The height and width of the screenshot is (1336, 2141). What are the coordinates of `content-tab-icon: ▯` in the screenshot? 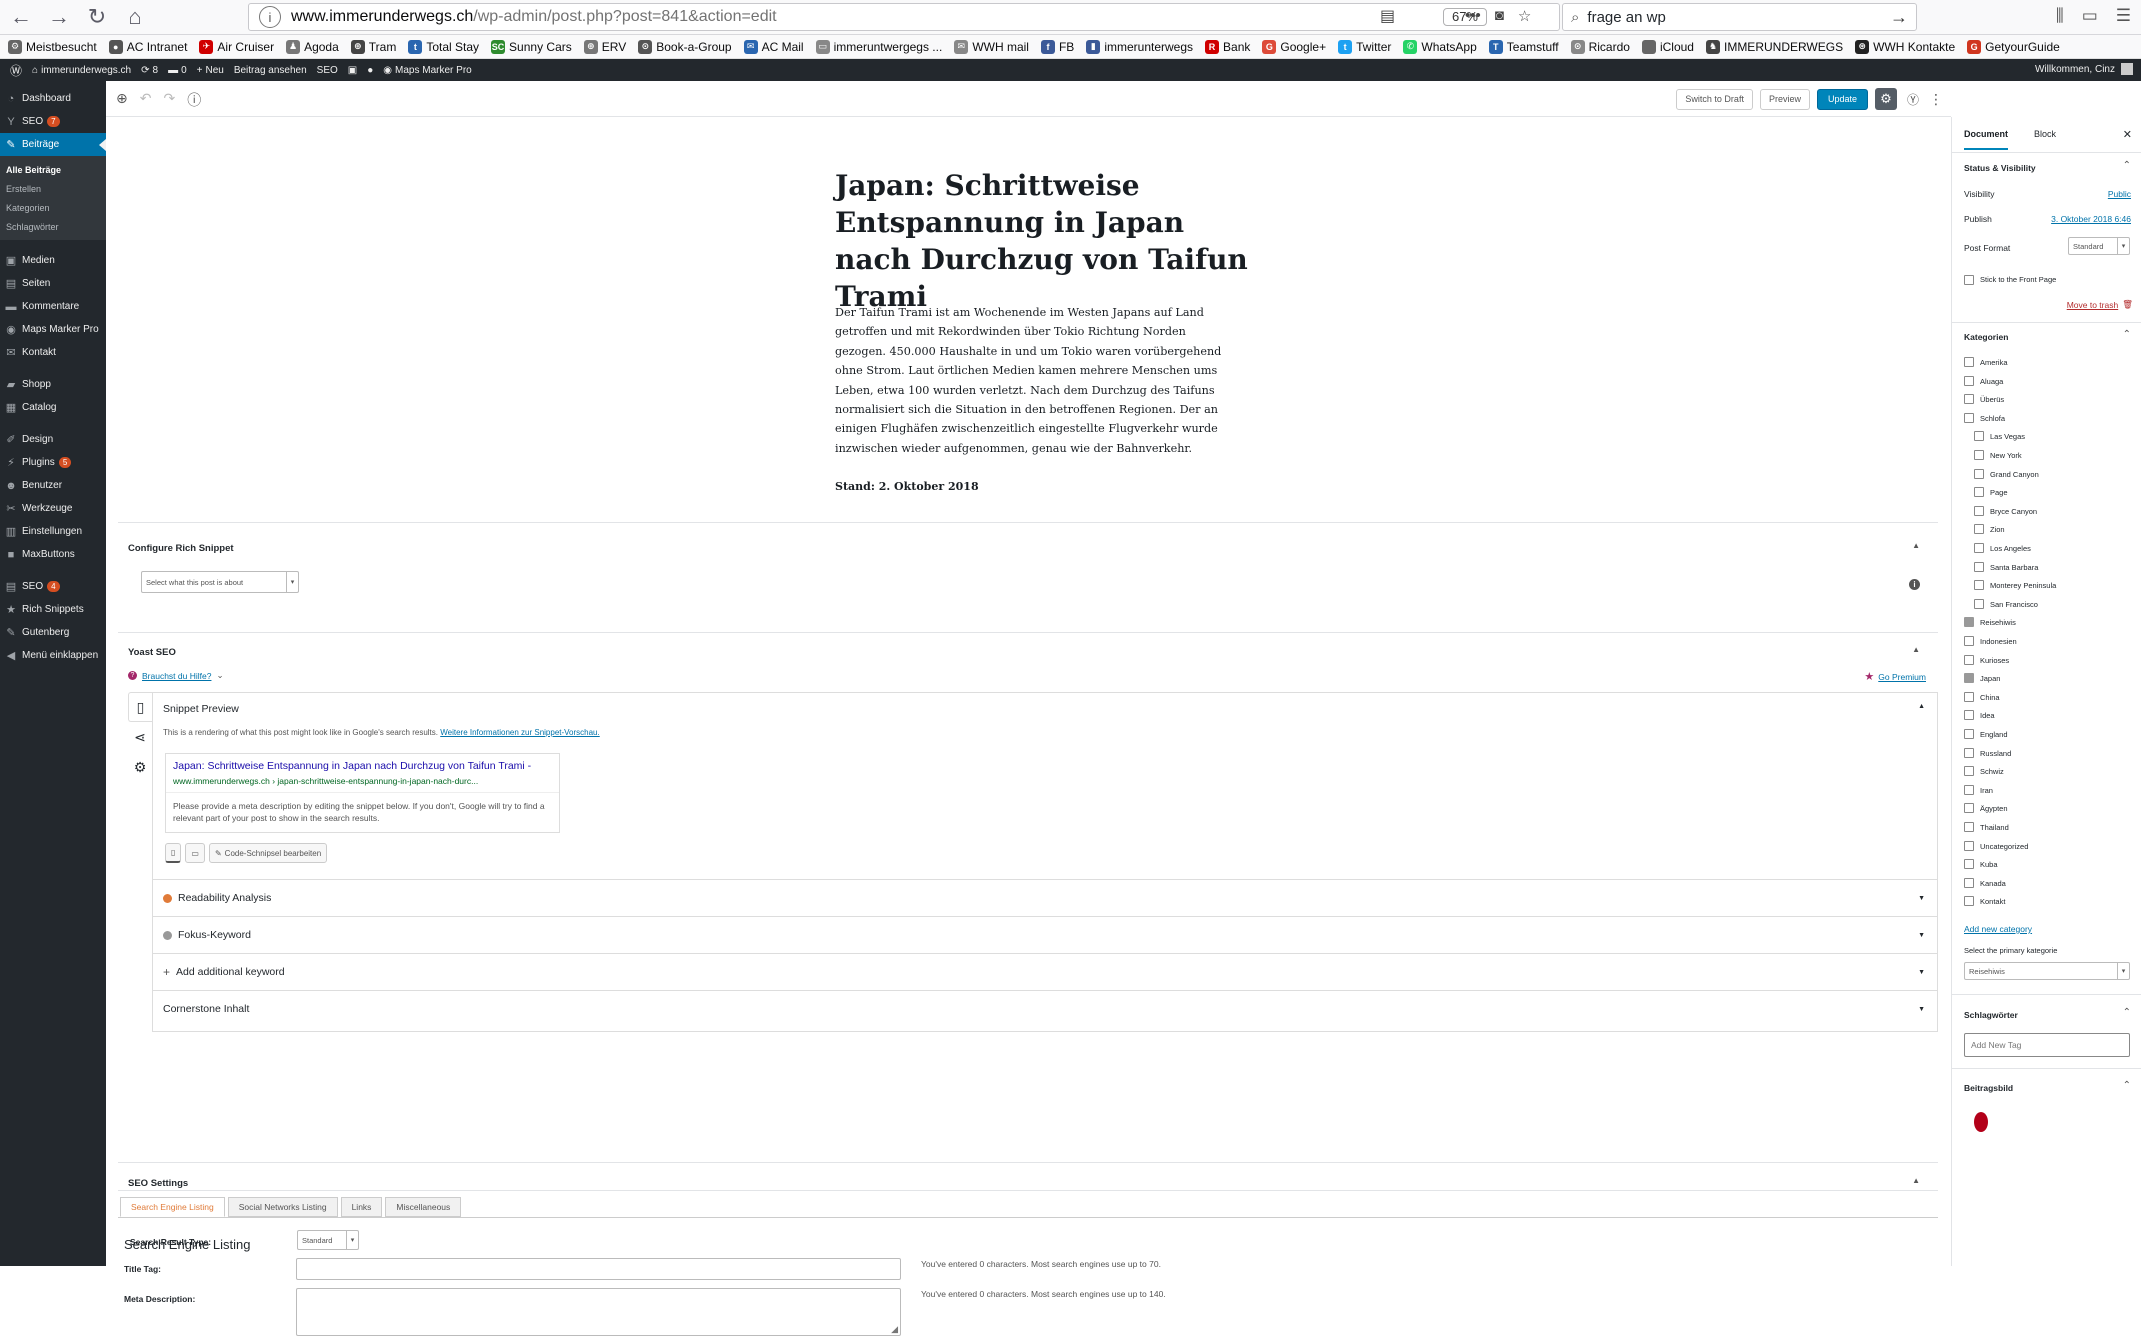 It's located at (140, 707).